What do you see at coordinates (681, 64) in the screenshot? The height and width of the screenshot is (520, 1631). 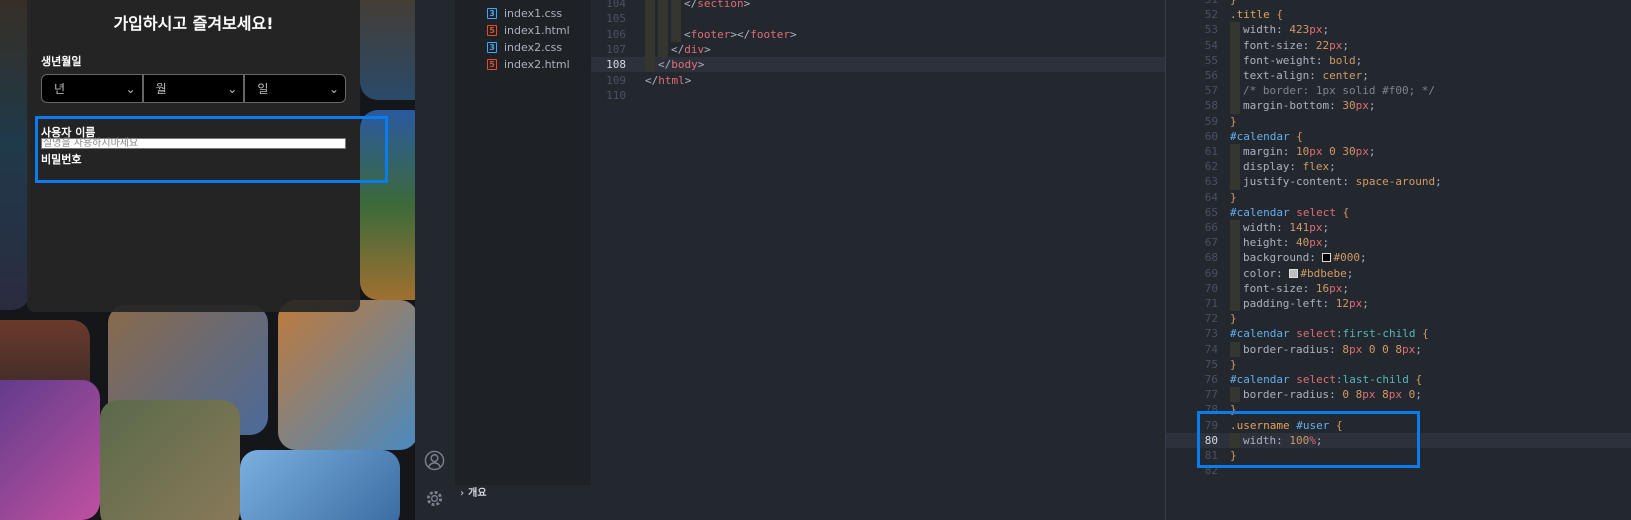 I see `code-line: </body>` at bounding box center [681, 64].